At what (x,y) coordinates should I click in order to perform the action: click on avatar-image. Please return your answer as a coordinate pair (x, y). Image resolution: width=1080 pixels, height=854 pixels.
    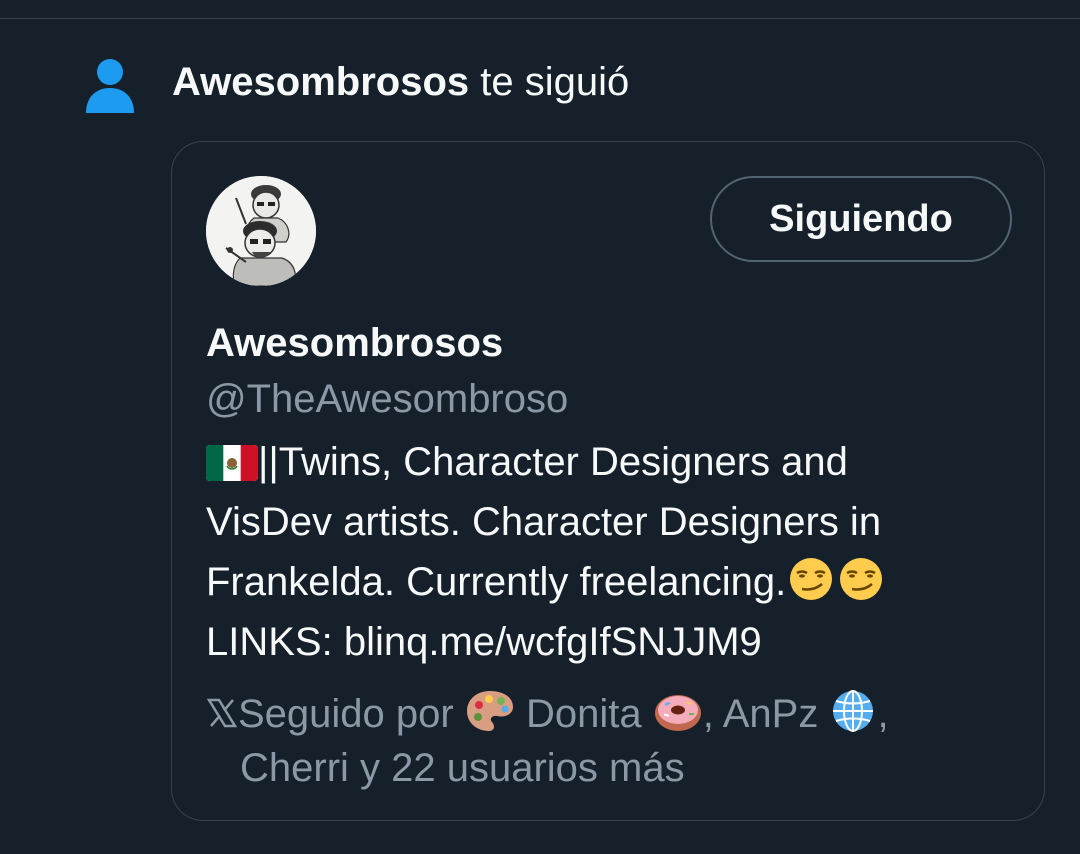
    Looking at the image, I should click on (261, 231).